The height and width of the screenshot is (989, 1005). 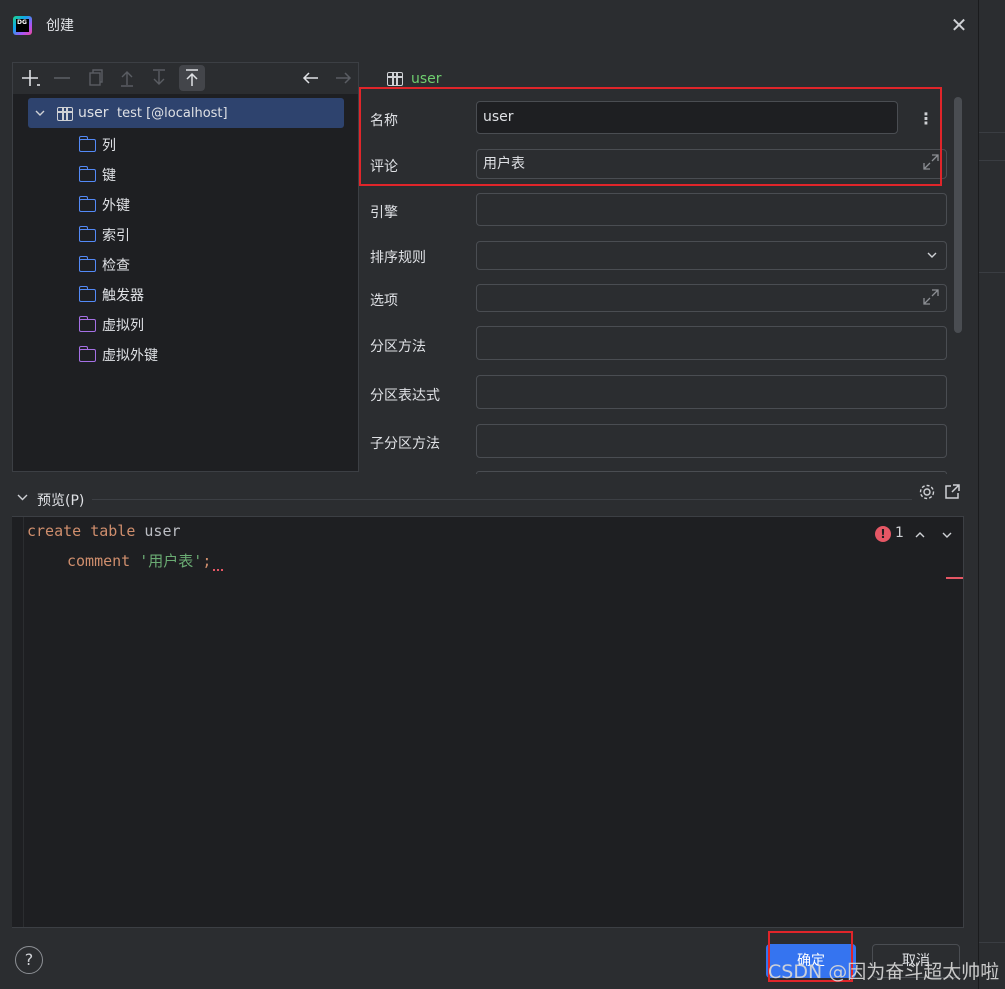 What do you see at coordinates (502, 499) in the screenshot?
I see `preview-divider` at bounding box center [502, 499].